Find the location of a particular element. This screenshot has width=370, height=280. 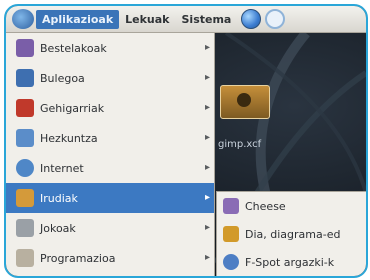

f-spot-photo-icon is located at coordinates (231, 262).